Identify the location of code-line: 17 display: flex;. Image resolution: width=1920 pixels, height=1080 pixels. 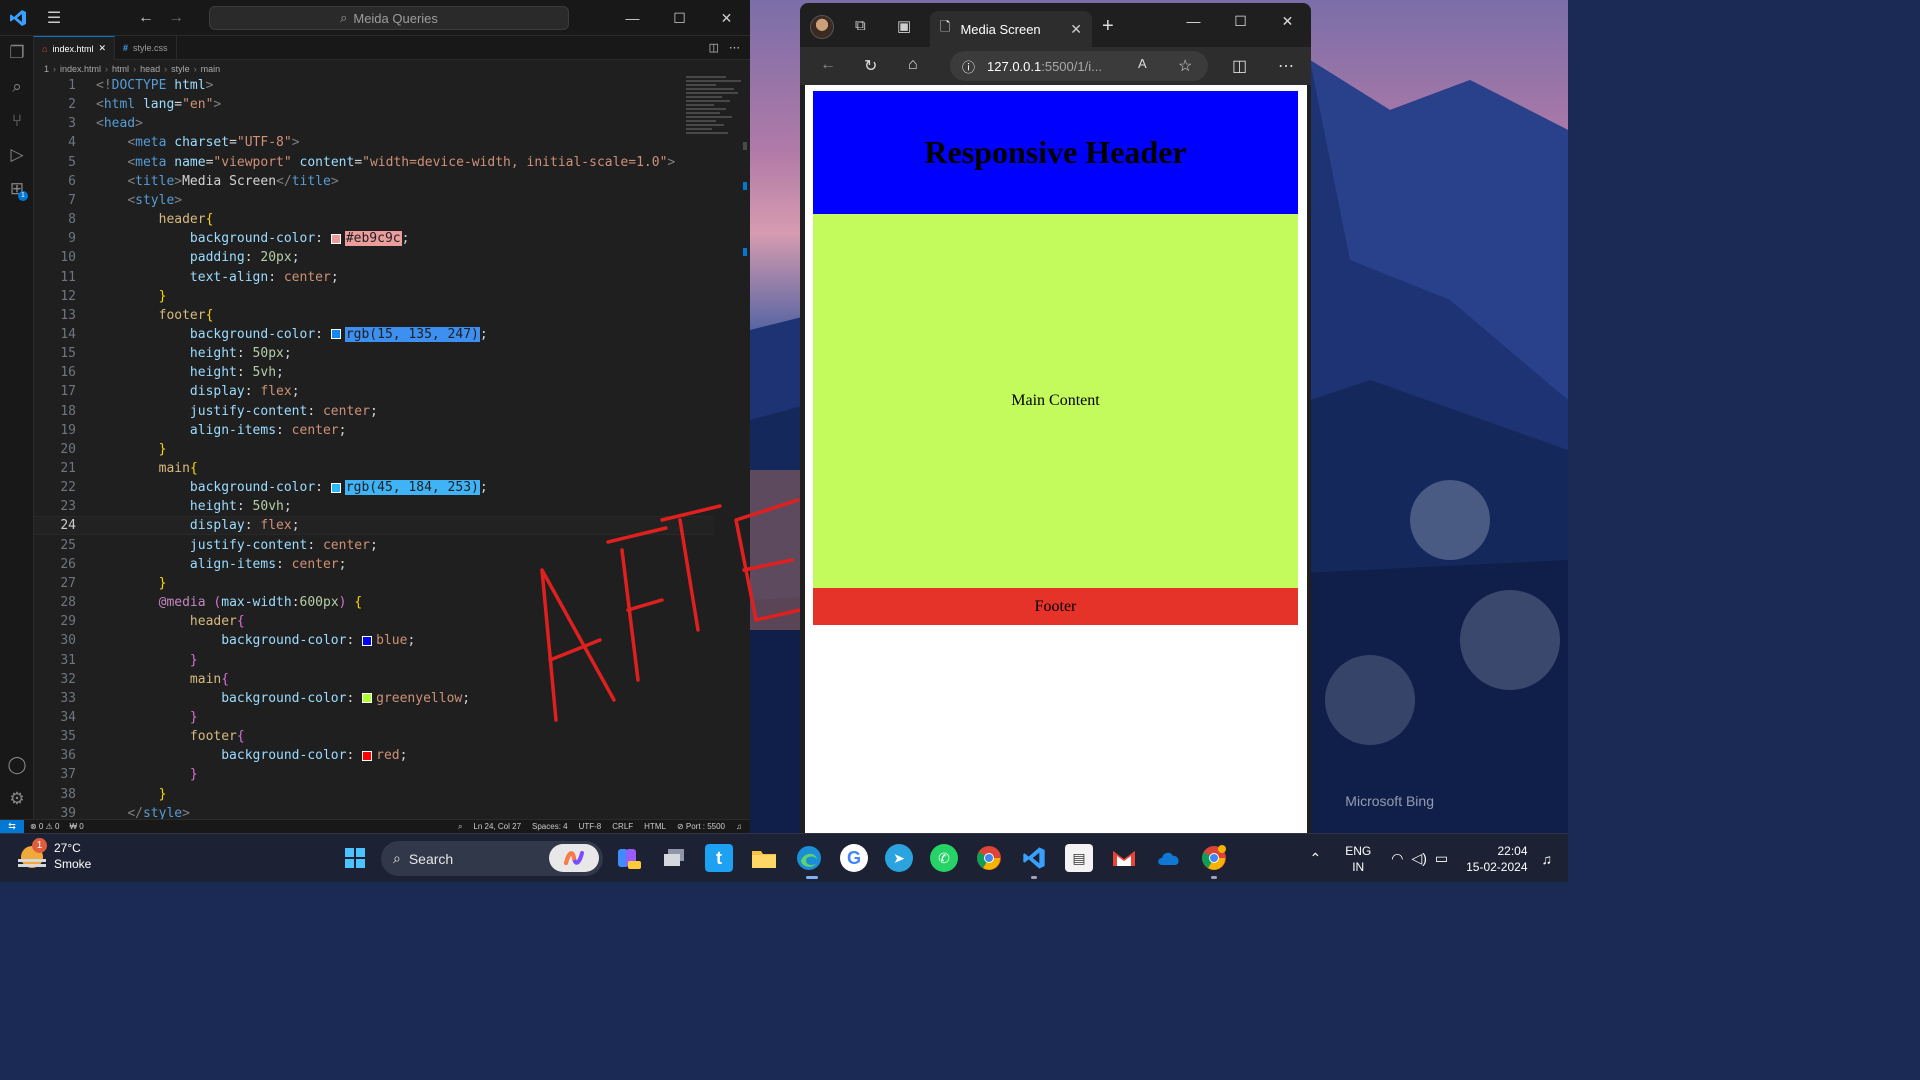
(374, 391).